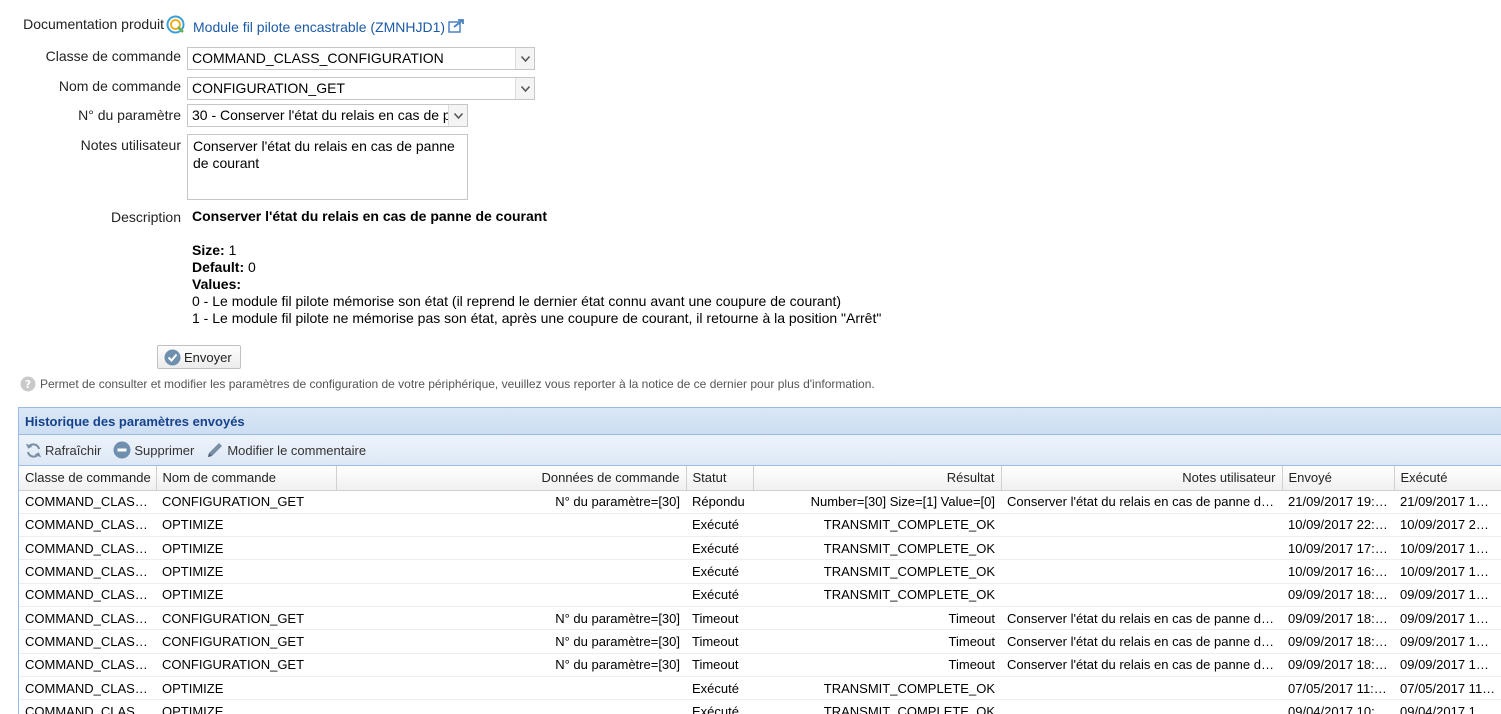 The height and width of the screenshot is (714, 1501). Describe the element at coordinates (175, 24) in the screenshot. I see `doc-help-icon` at that location.